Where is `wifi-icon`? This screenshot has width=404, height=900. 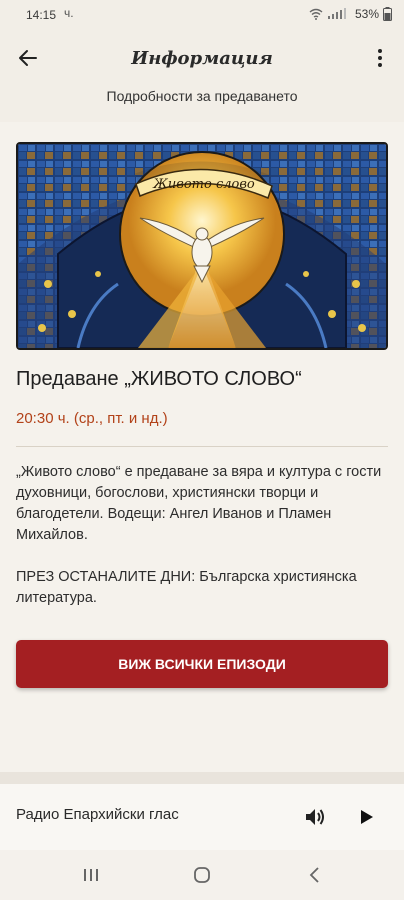 wifi-icon is located at coordinates (316, 14).